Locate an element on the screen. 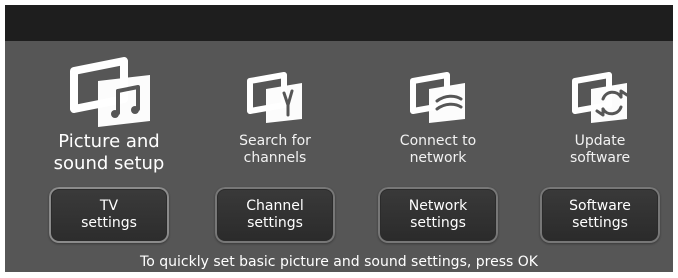 This screenshot has width=678, height=278. search-channels-title: Search for channels is located at coordinates (275, 150).